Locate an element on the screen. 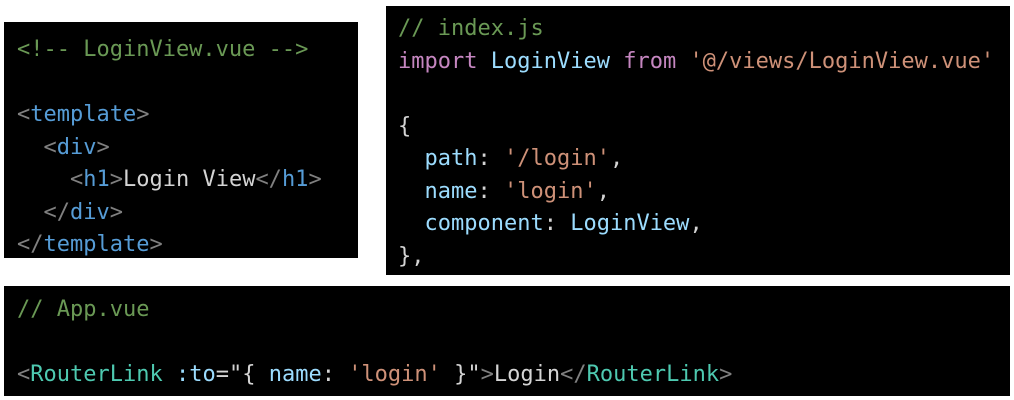 This screenshot has width=1014, height=400. code-line: <template> is located at coordinates (187, 115).